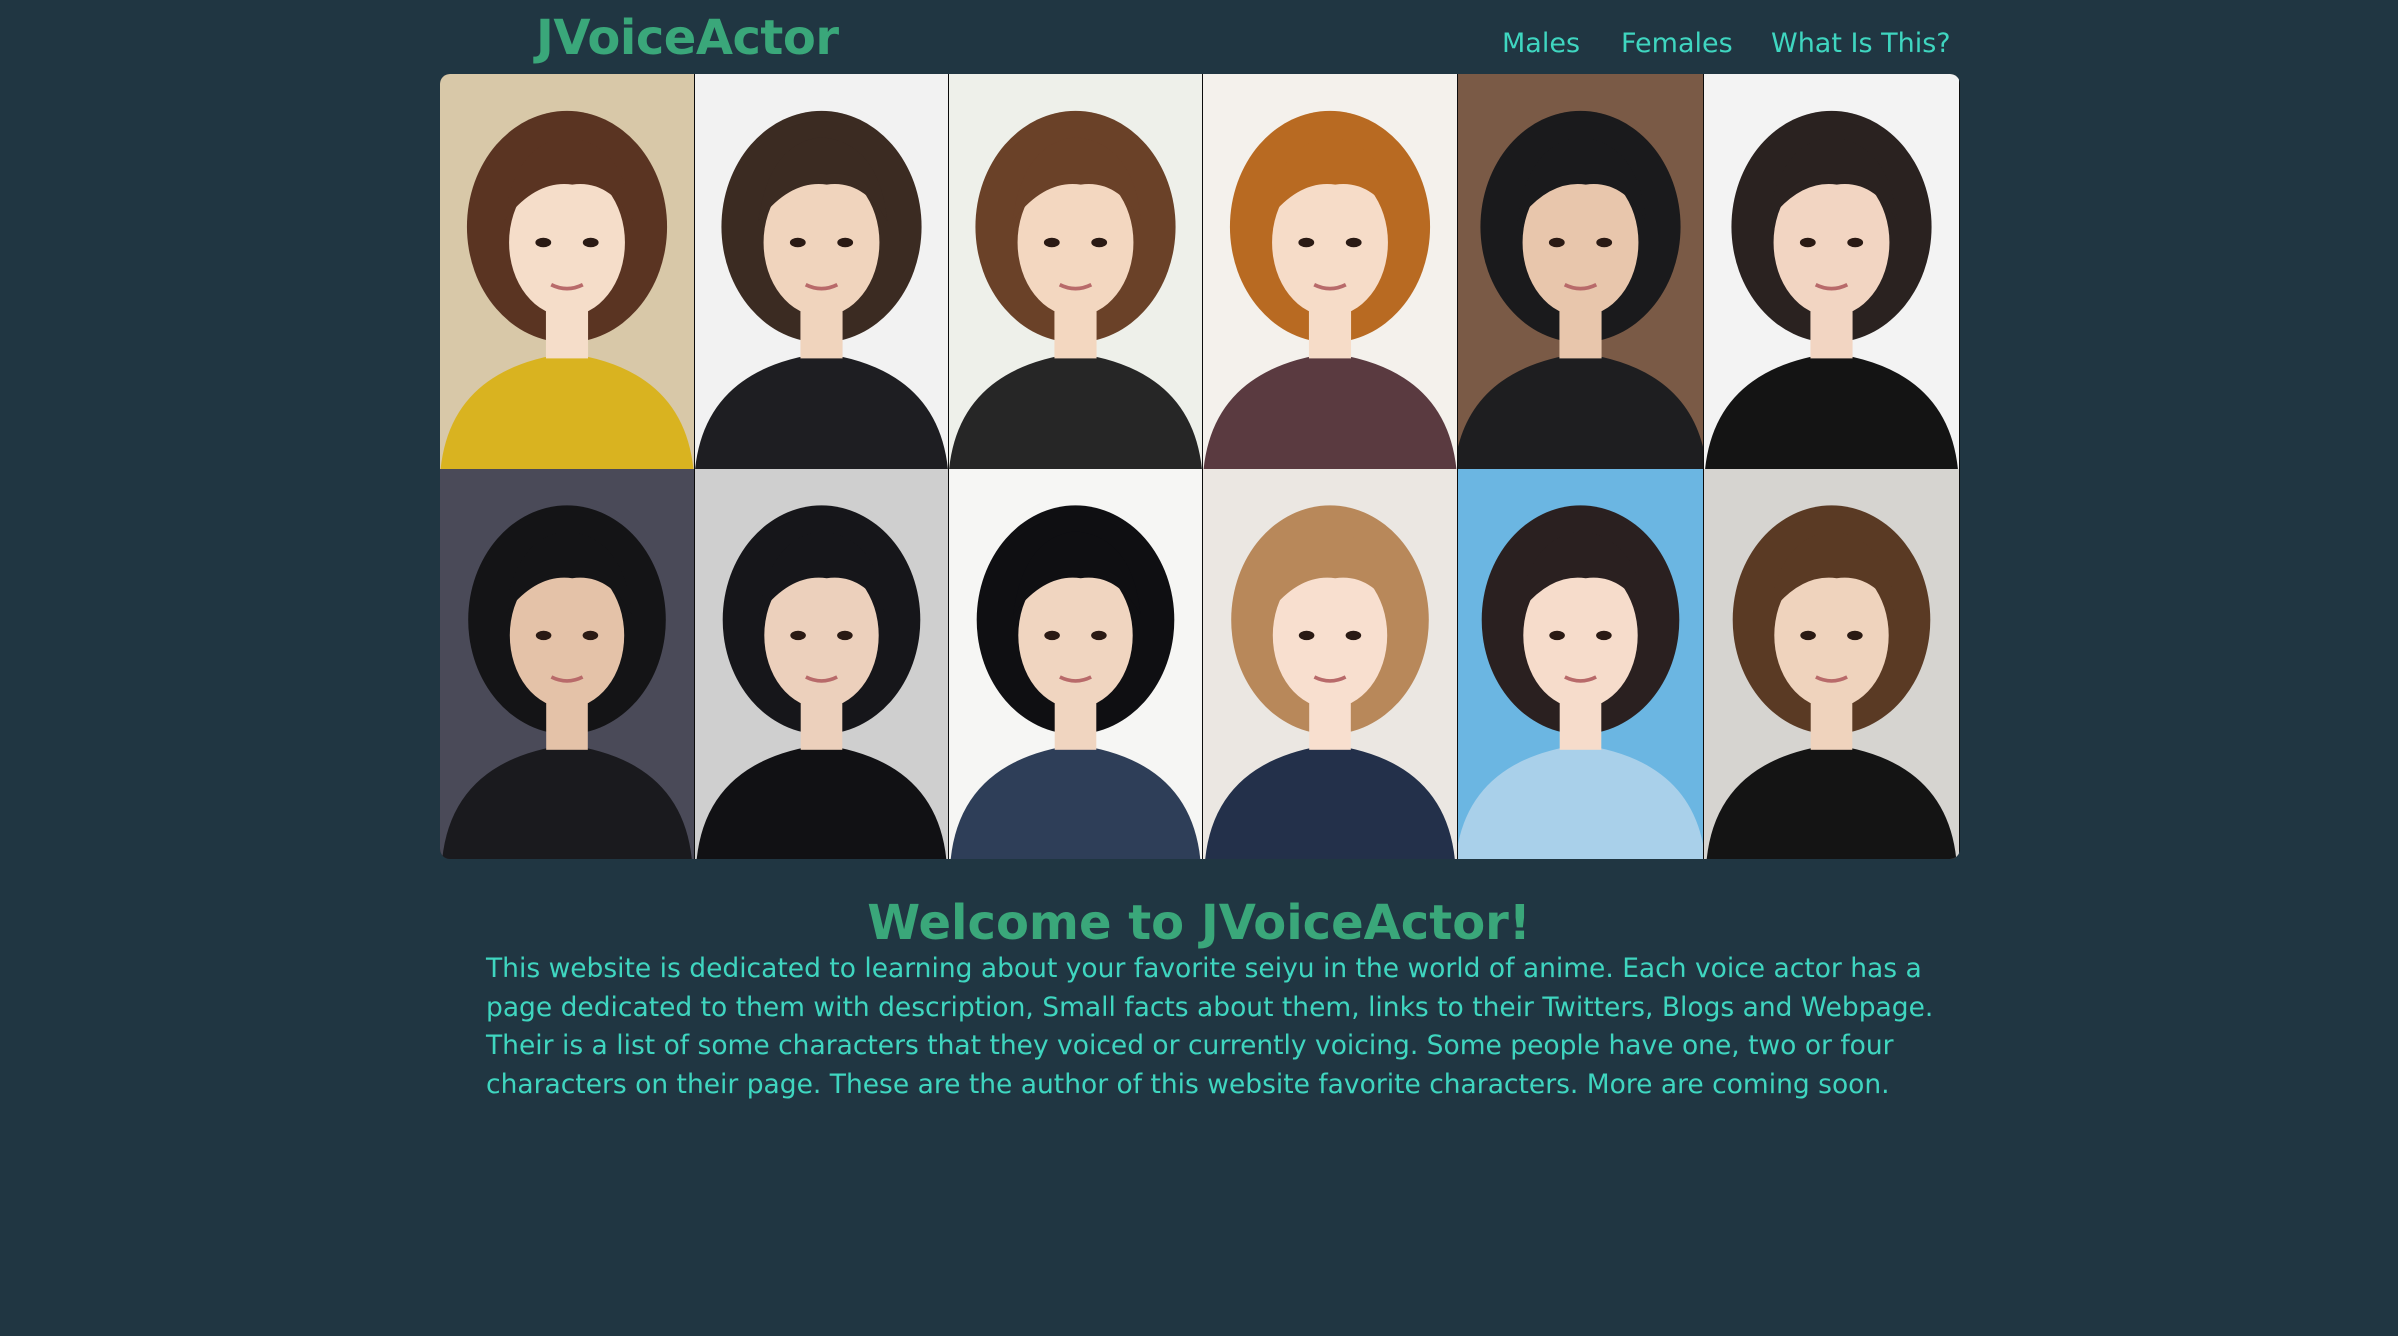 This screenshot has width=2398, height=1336. Describe the element at coordinates (1677, 43) in the screenshot. I see `nav-females-link: Females` at that location.